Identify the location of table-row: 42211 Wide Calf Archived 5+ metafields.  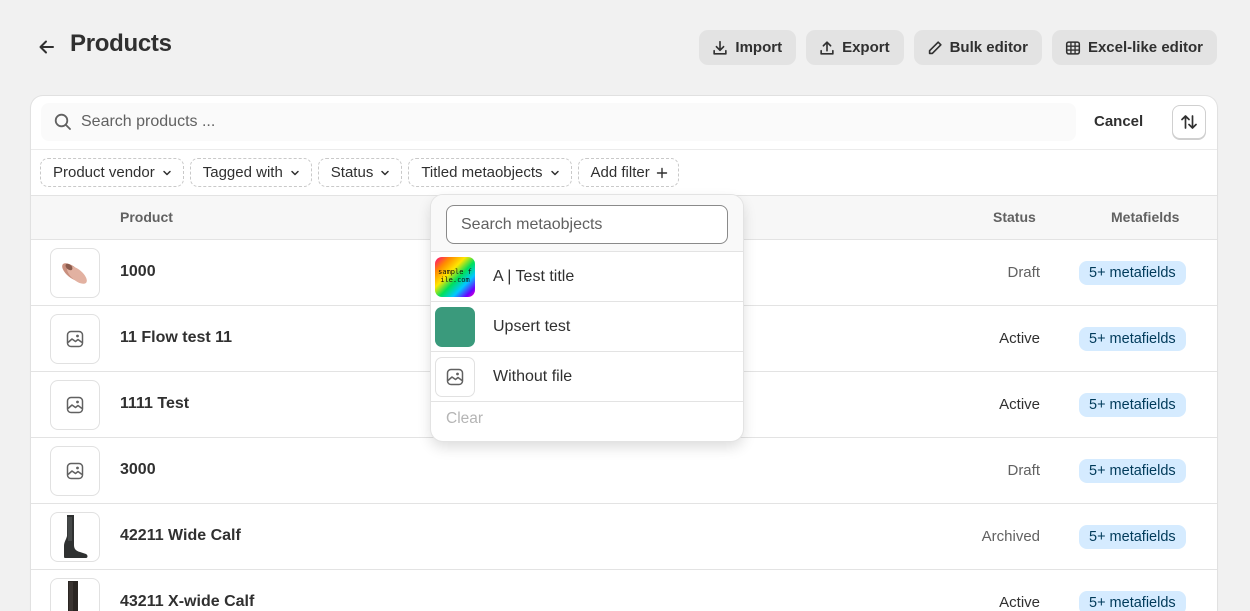
(624, 537).